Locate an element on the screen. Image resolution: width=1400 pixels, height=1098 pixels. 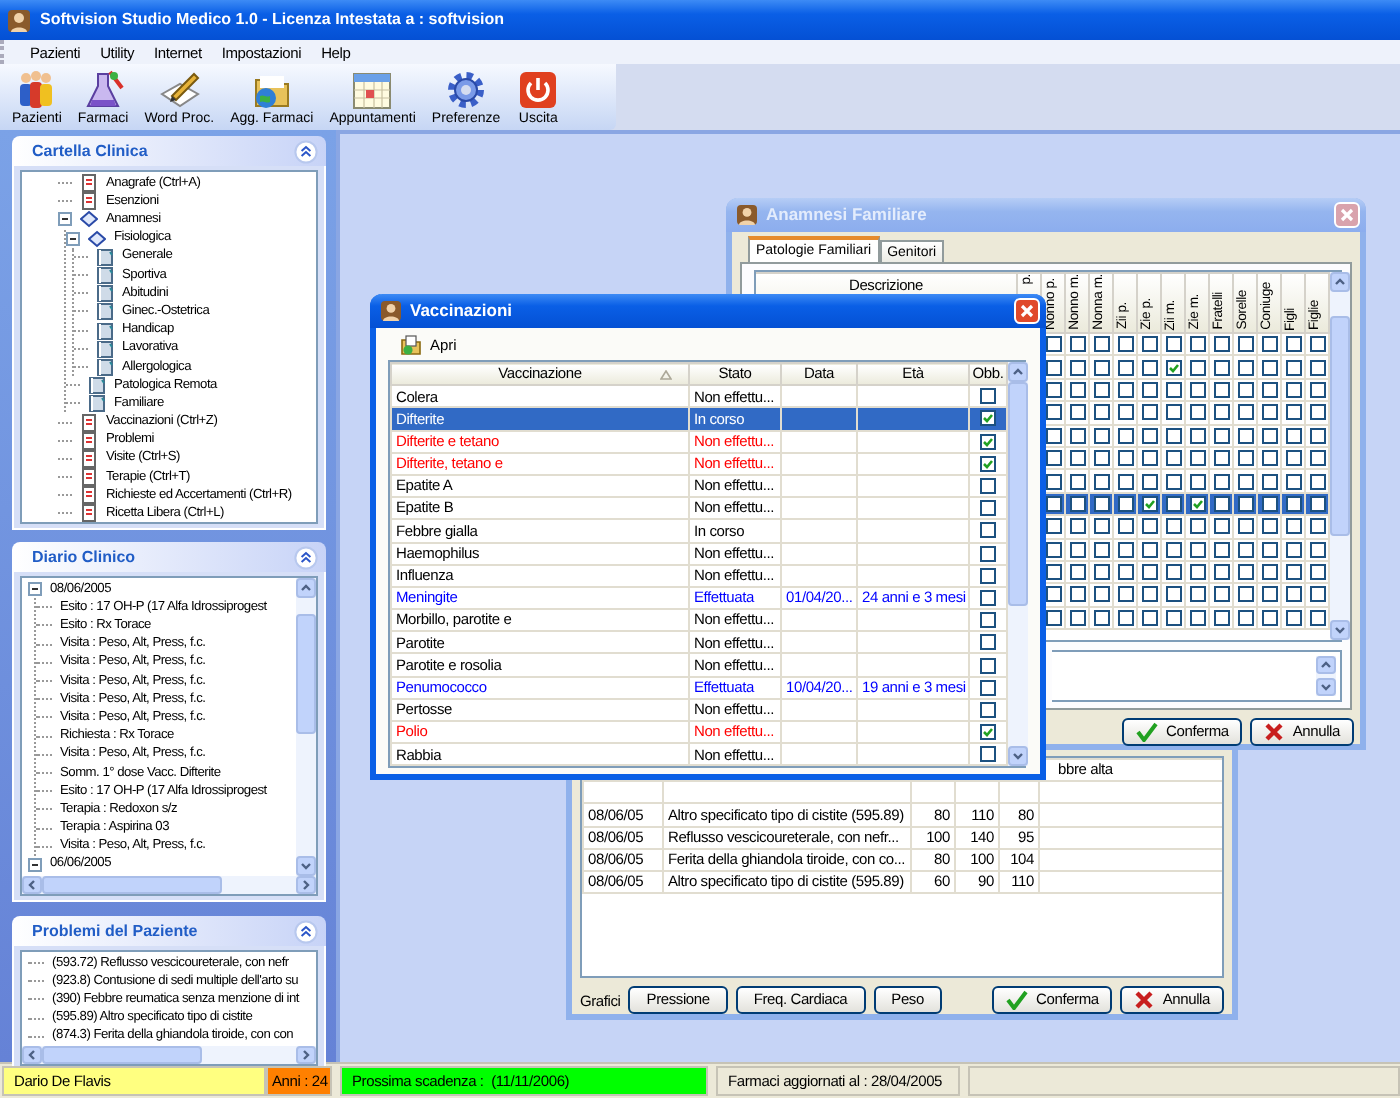
collapse-icon is located at coordinates (306, 151).